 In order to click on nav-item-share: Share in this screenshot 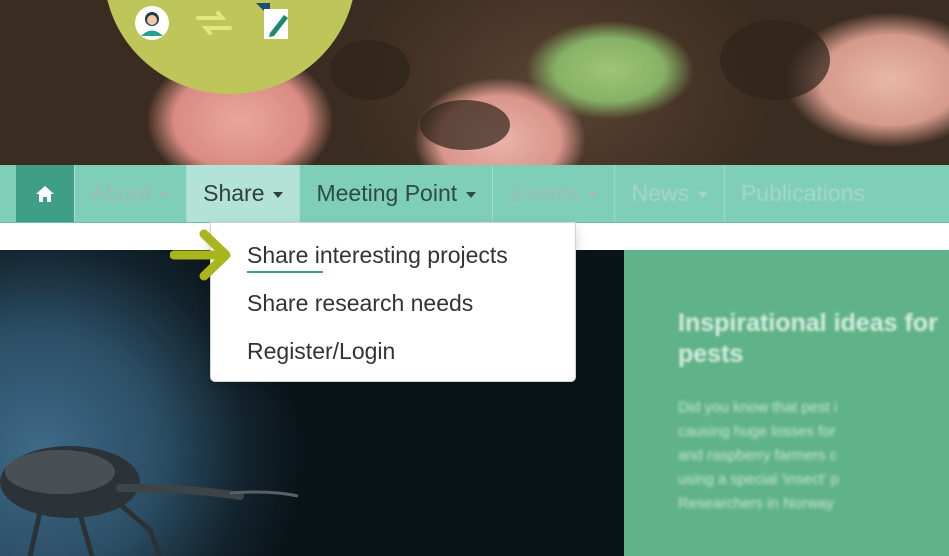, I will do `click(243, 193)`.